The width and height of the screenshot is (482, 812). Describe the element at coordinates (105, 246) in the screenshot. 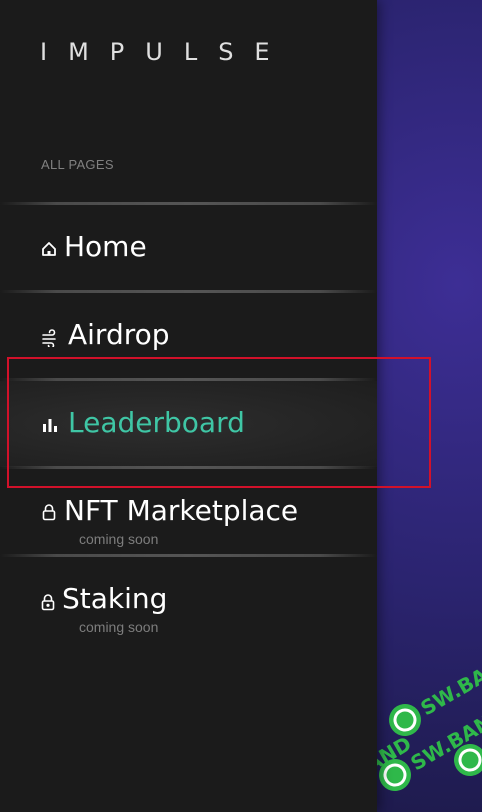

I see `nav-item-label: Home` at that location.